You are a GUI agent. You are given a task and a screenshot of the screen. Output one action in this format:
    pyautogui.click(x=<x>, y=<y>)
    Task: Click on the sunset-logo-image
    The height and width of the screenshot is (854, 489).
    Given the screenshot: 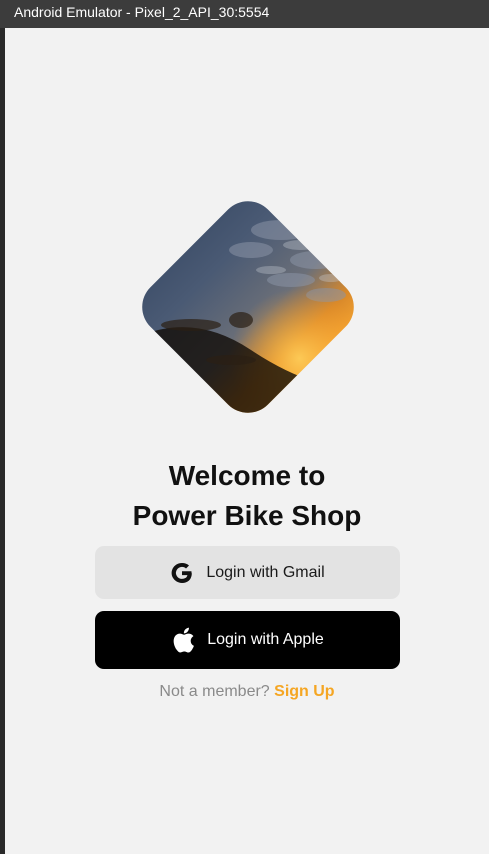 What is the action you would take?
    pyautogui.click(x=248, y=307)
    